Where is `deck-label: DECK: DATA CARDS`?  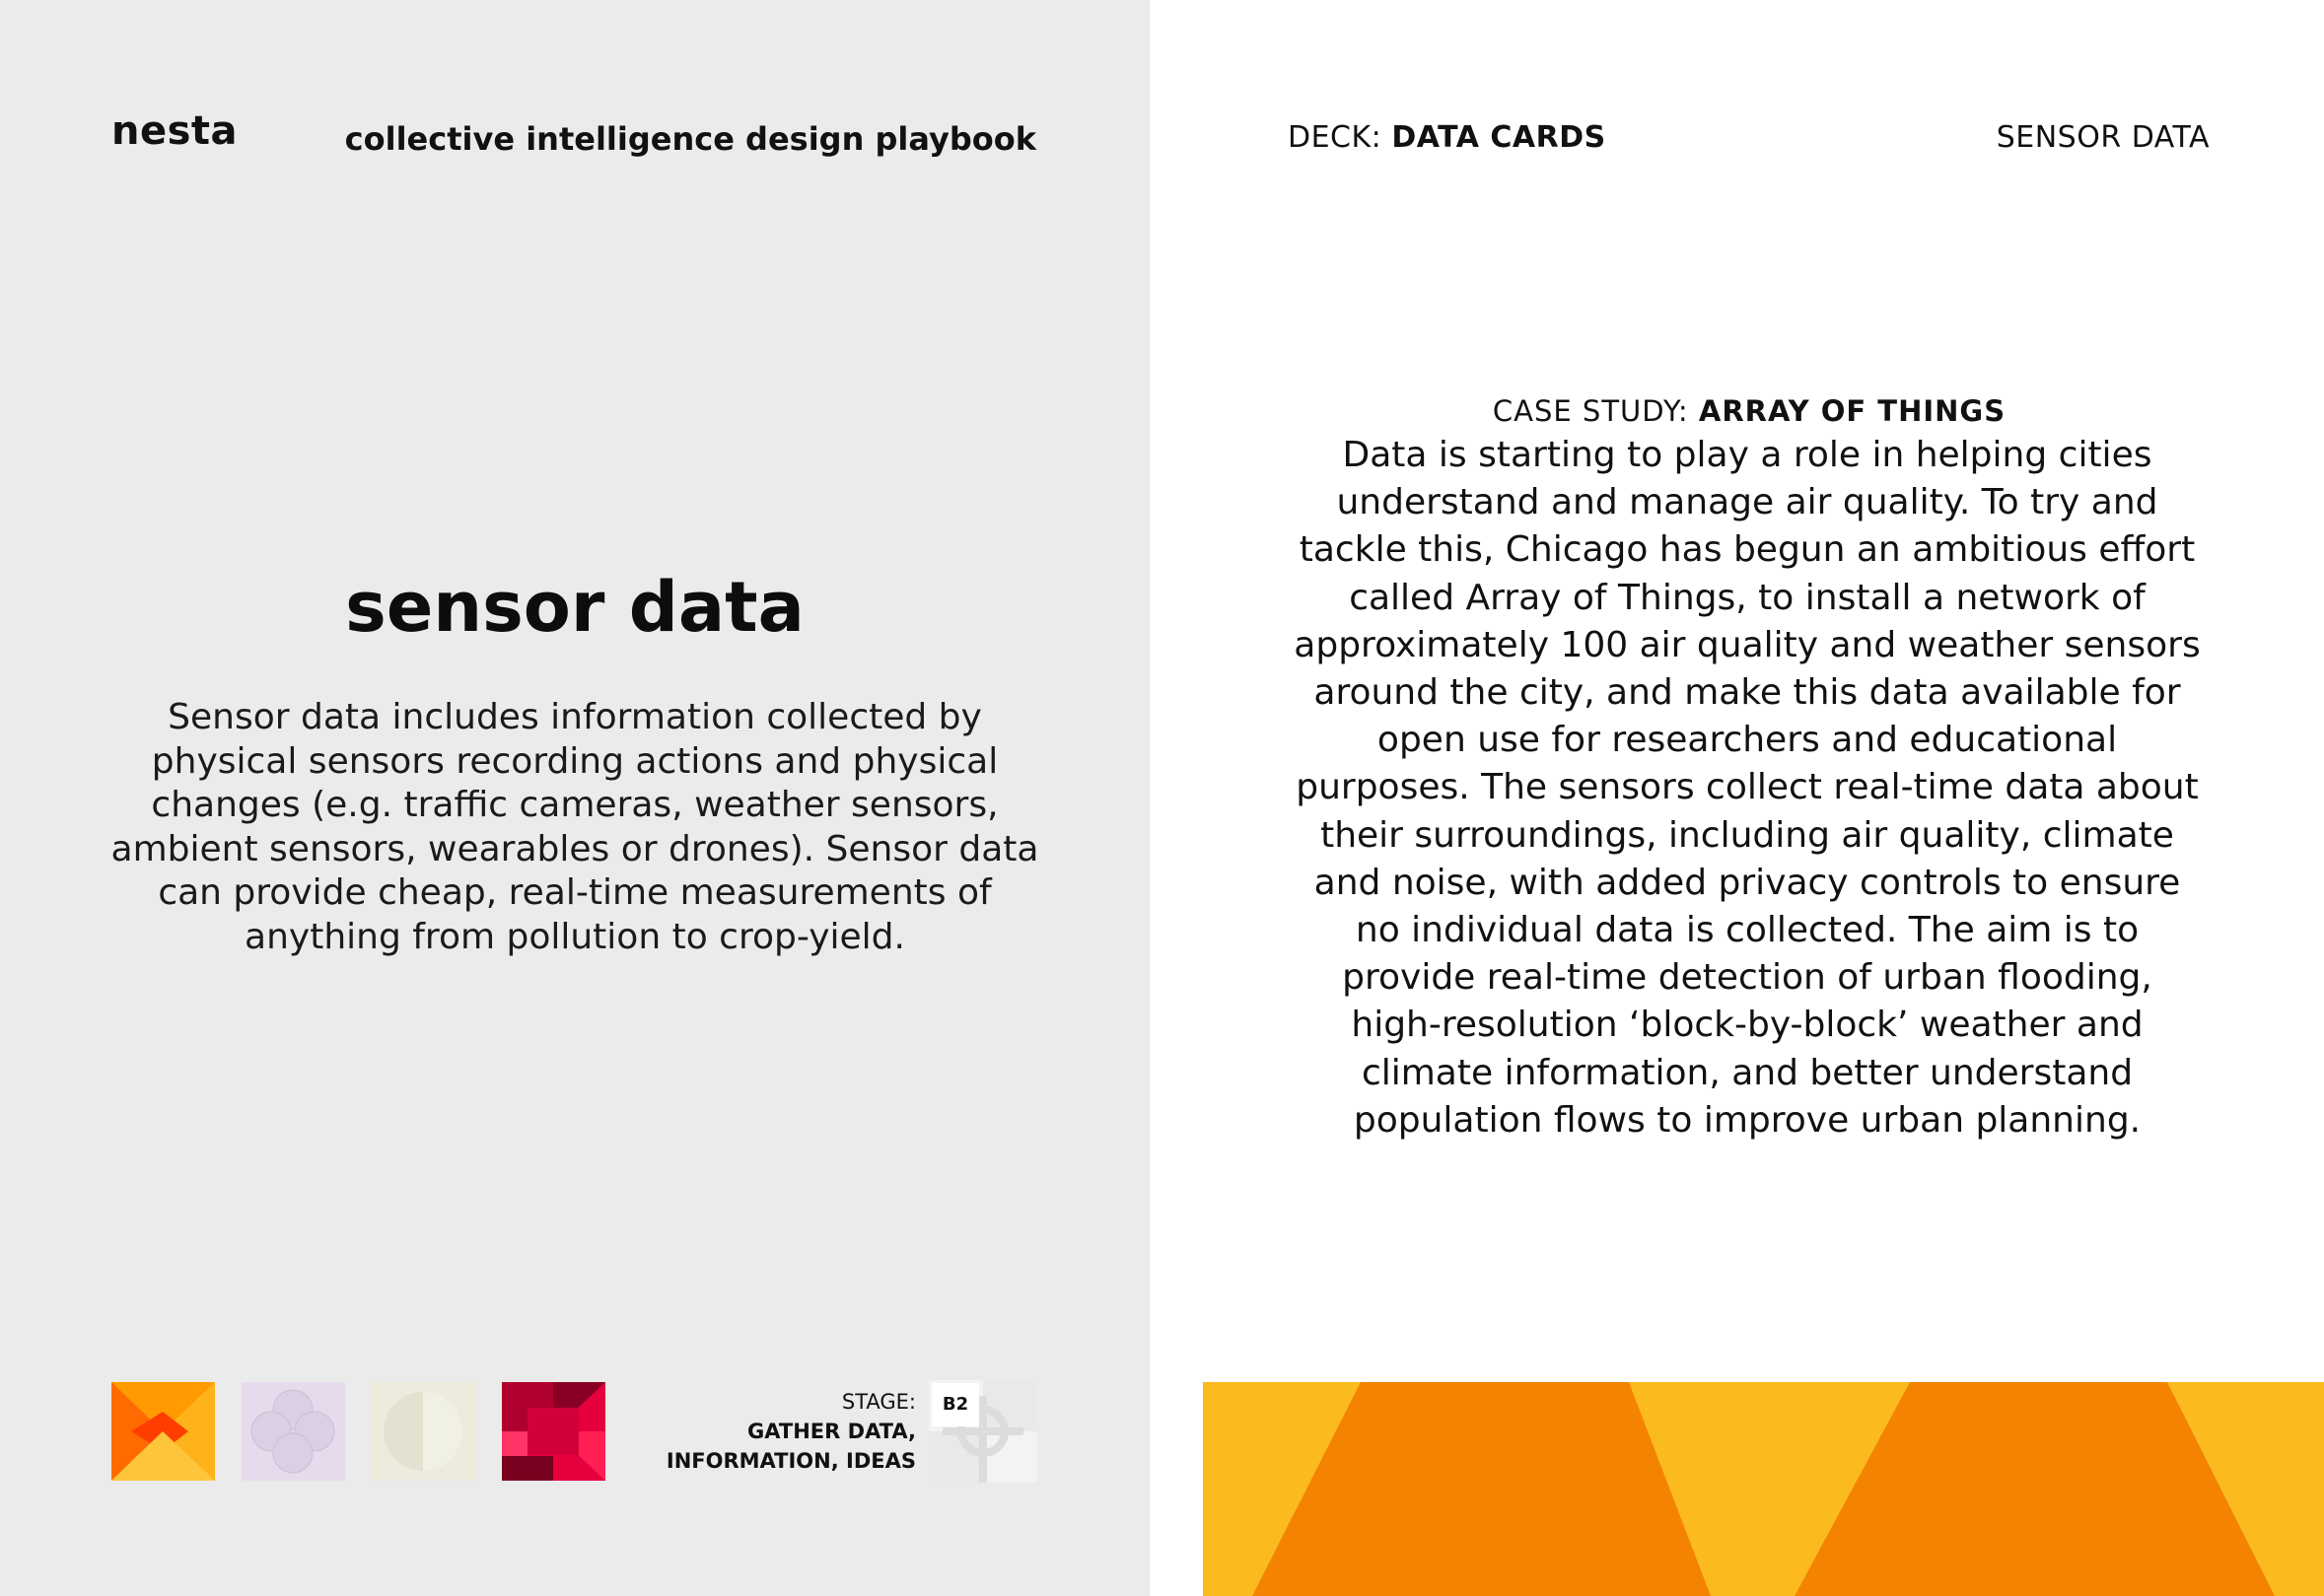
deck-label: DECK: DATA CARDS is located at coordinates (1447, 137).